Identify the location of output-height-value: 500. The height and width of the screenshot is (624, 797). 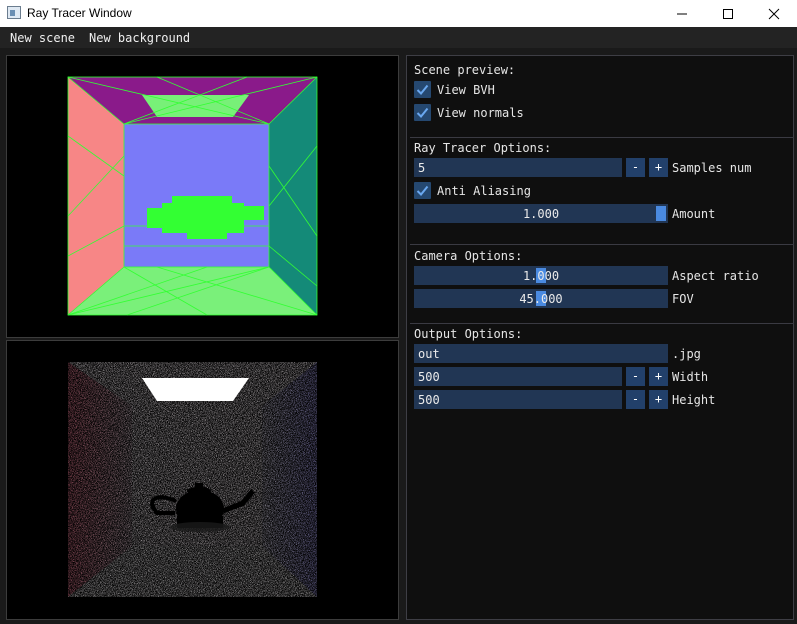
(429, 400).